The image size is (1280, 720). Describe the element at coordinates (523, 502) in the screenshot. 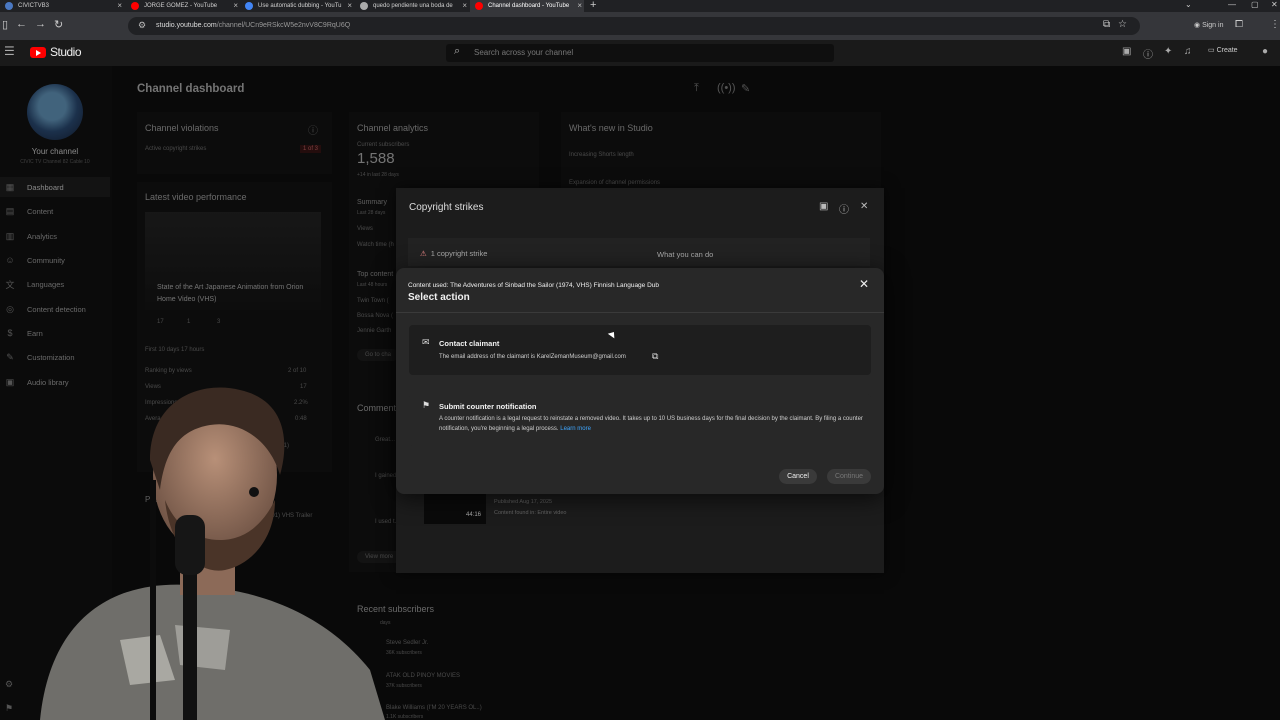

I see `published-date: Published Aug 17, 2025` at that location.